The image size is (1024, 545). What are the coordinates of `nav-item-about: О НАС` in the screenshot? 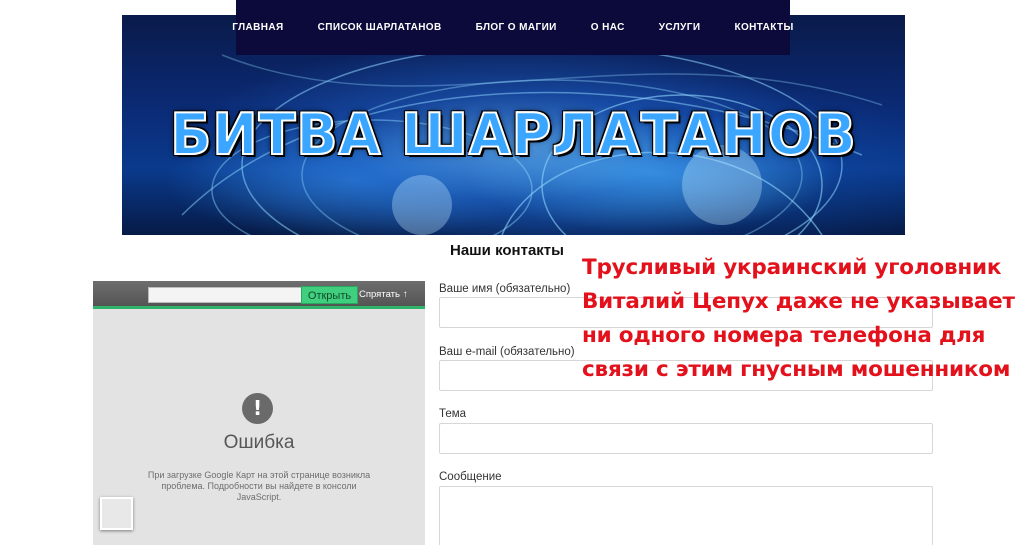 It's located at (608, 27).